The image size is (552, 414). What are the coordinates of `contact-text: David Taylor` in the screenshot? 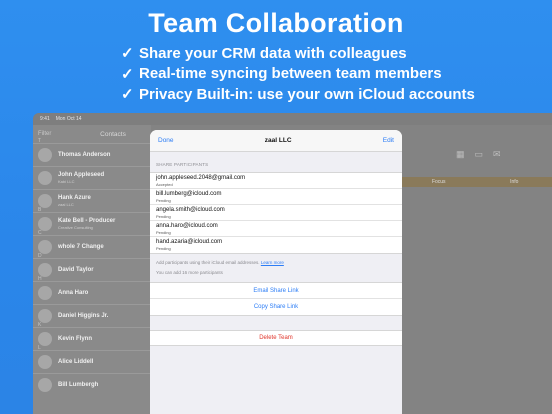 It's located at (76, 270).